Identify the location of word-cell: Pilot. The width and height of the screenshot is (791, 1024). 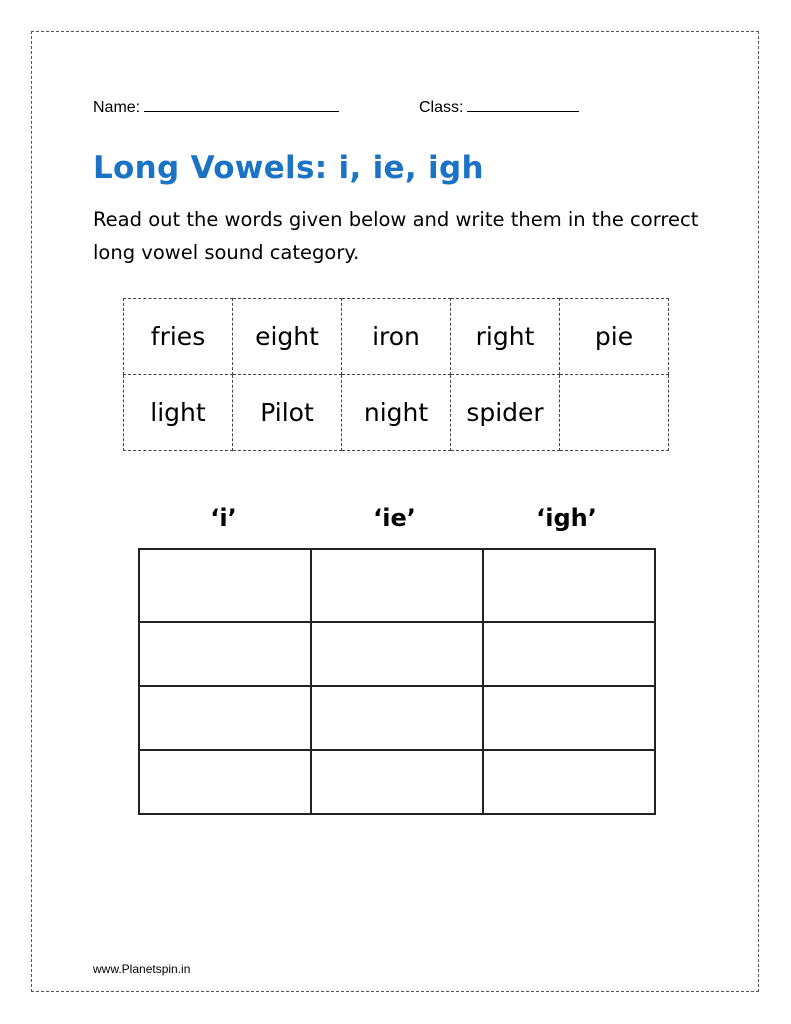
(287, 412).